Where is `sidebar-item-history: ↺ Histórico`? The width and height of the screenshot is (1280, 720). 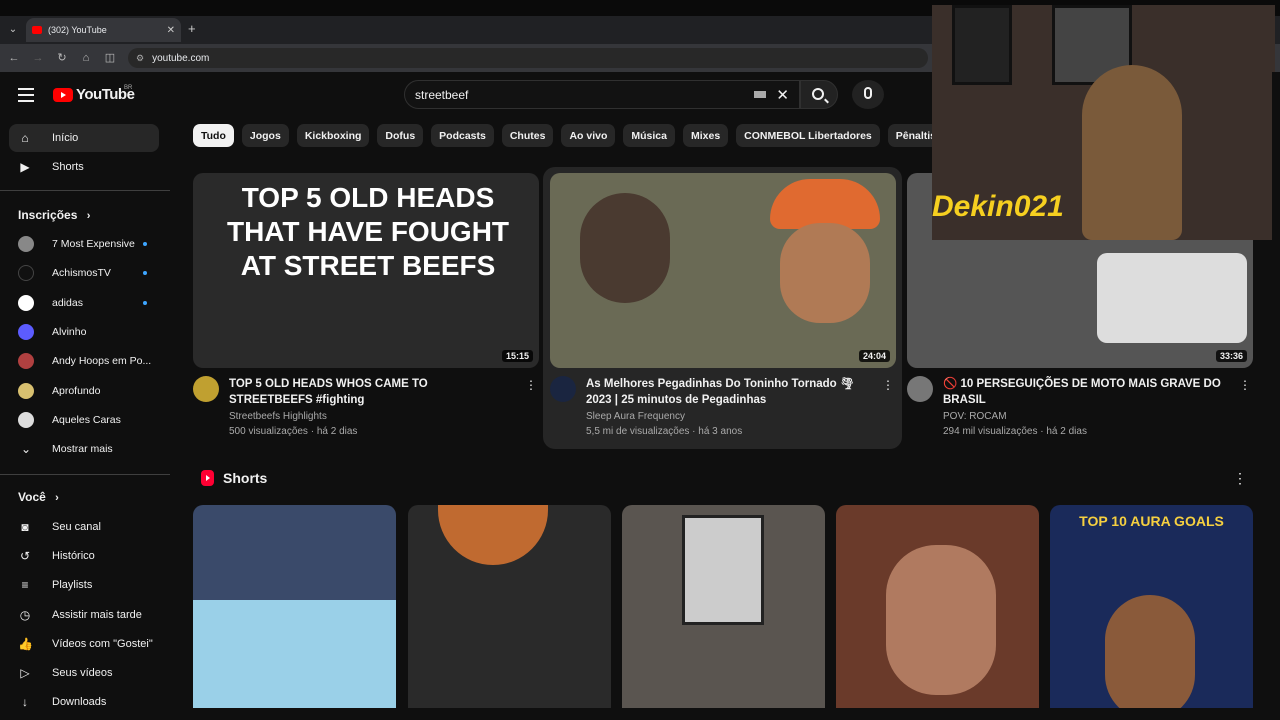
sidebar-item-history: ↺ Histórico is located at coordinates (84, 556).